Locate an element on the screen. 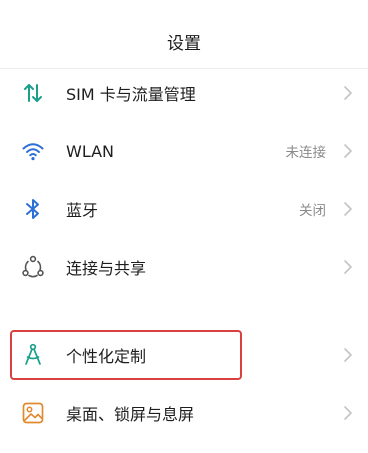 The image size is (368, 453). settings-item-label: 蓝牙 is located at coordinates (82, 210).